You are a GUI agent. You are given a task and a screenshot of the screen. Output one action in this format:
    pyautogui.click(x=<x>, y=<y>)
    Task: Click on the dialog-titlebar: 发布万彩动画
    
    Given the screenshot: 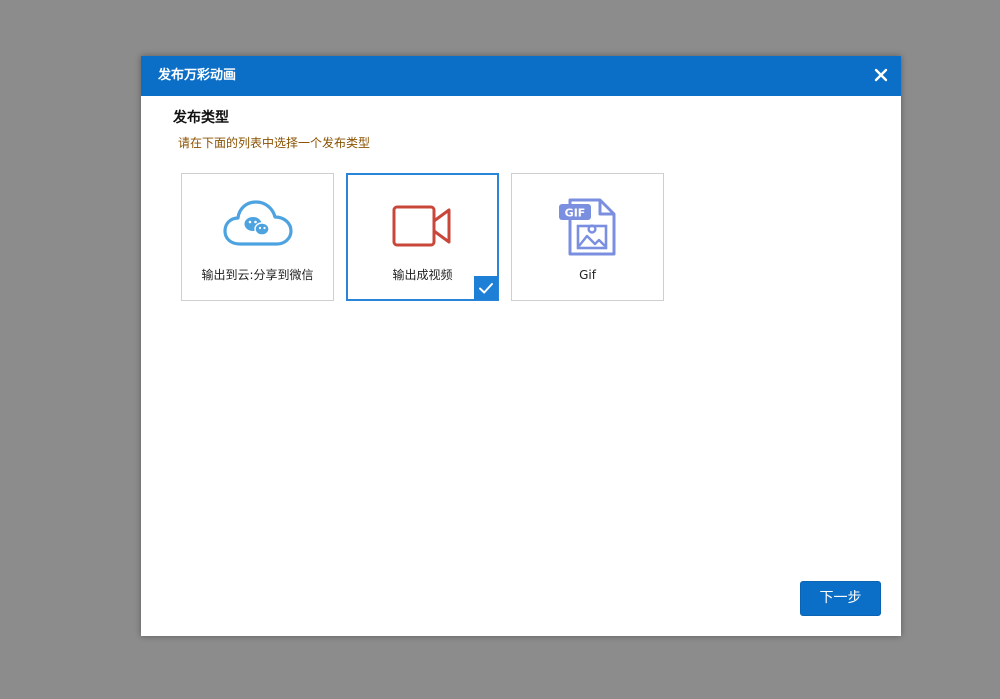 What is the action you would take?
    pyautogui.click(x=521, y=76)
    